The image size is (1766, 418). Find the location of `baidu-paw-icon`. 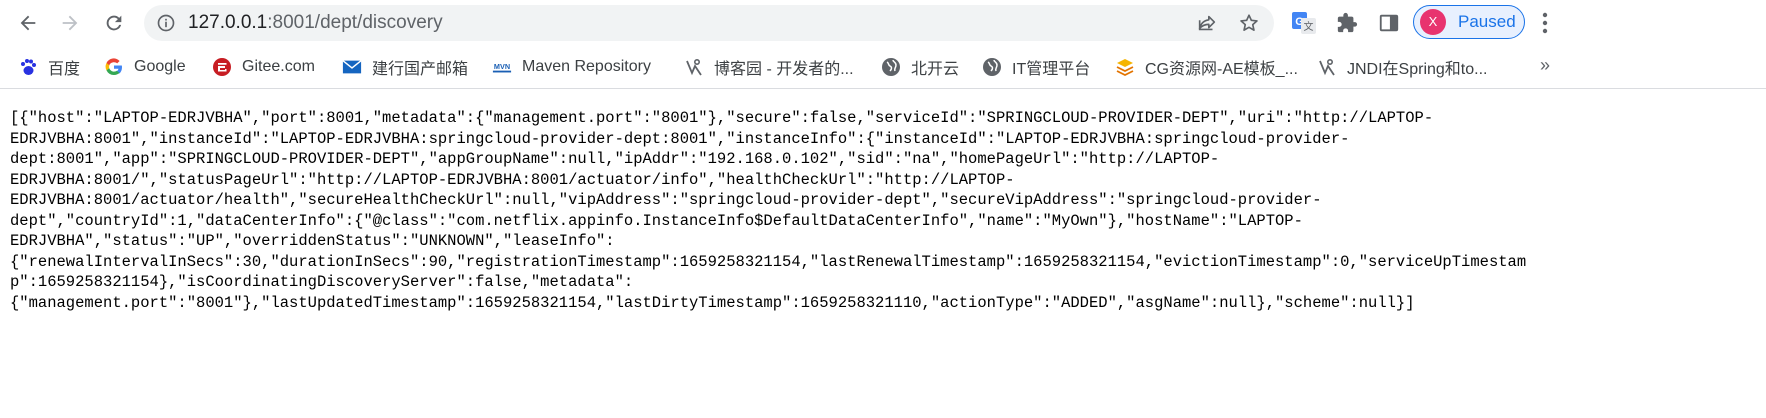

baidu-paw-icon is located at coordinates (28, 67).